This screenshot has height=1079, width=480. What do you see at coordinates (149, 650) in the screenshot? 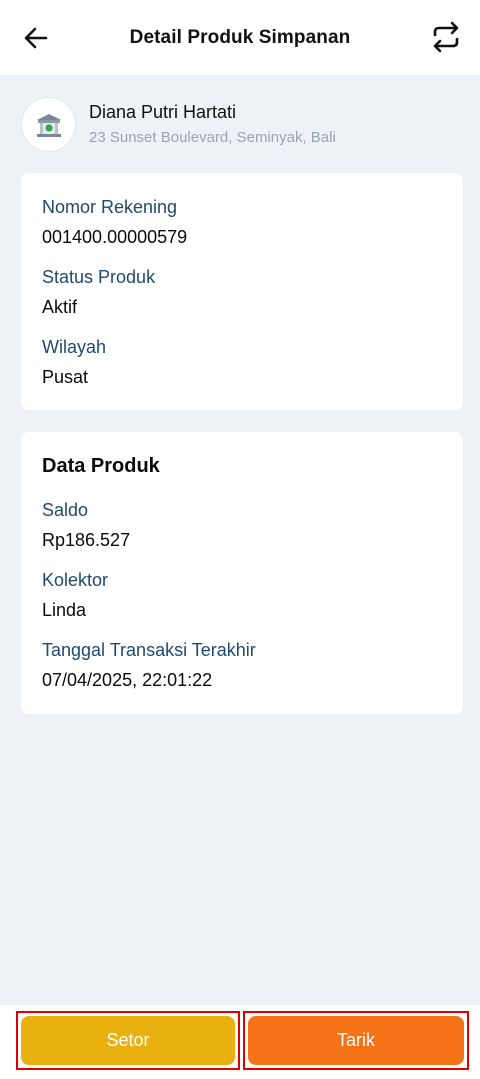
I see `last-transaction-label: Tanggal Transaksi Terakhir` at bounding box center [149, 650].